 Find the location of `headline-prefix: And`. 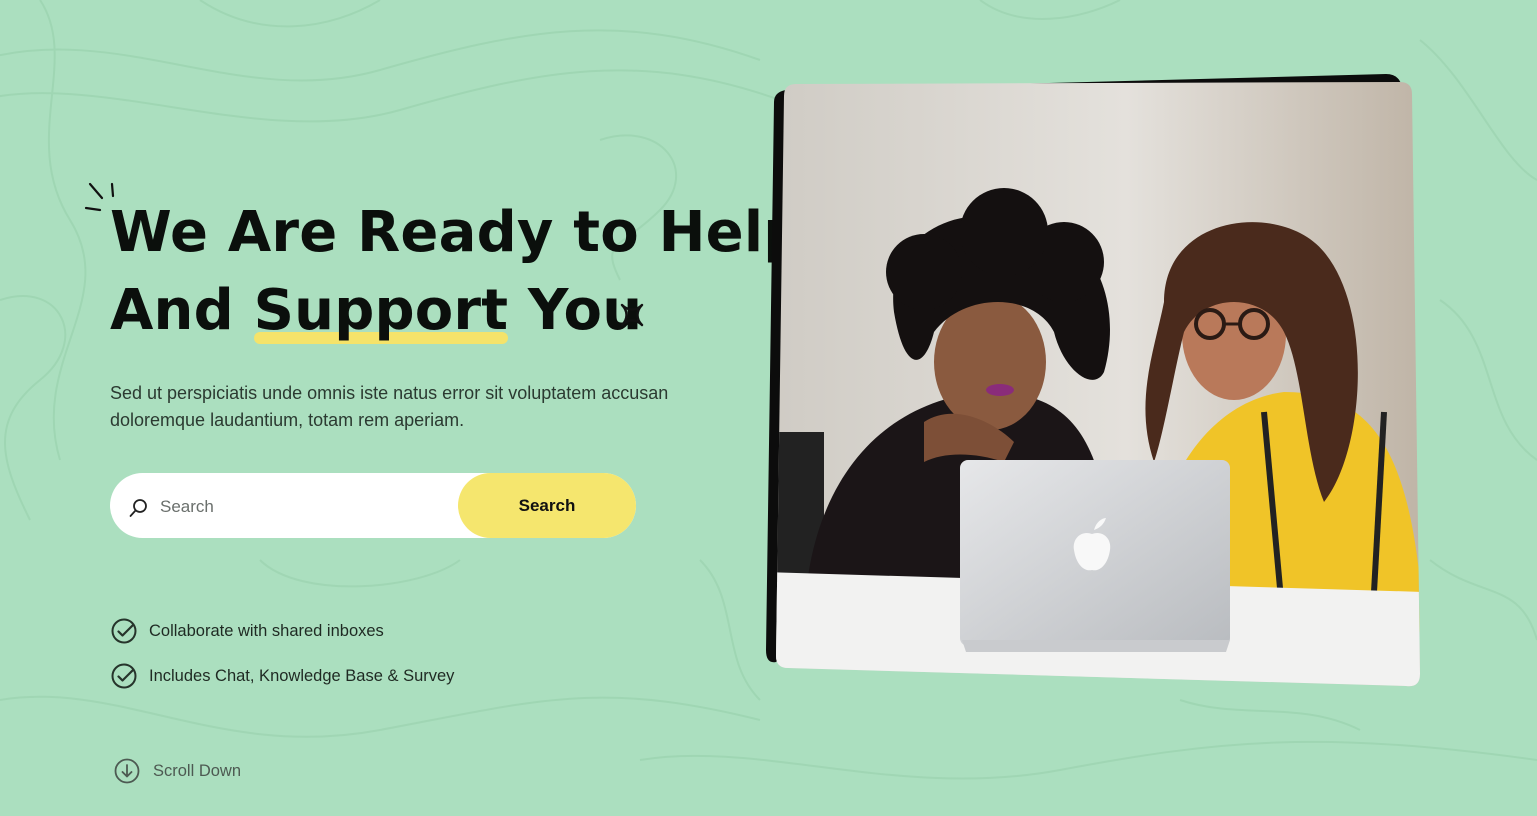

headline-prefix: And is located at coordinates (182, 310).